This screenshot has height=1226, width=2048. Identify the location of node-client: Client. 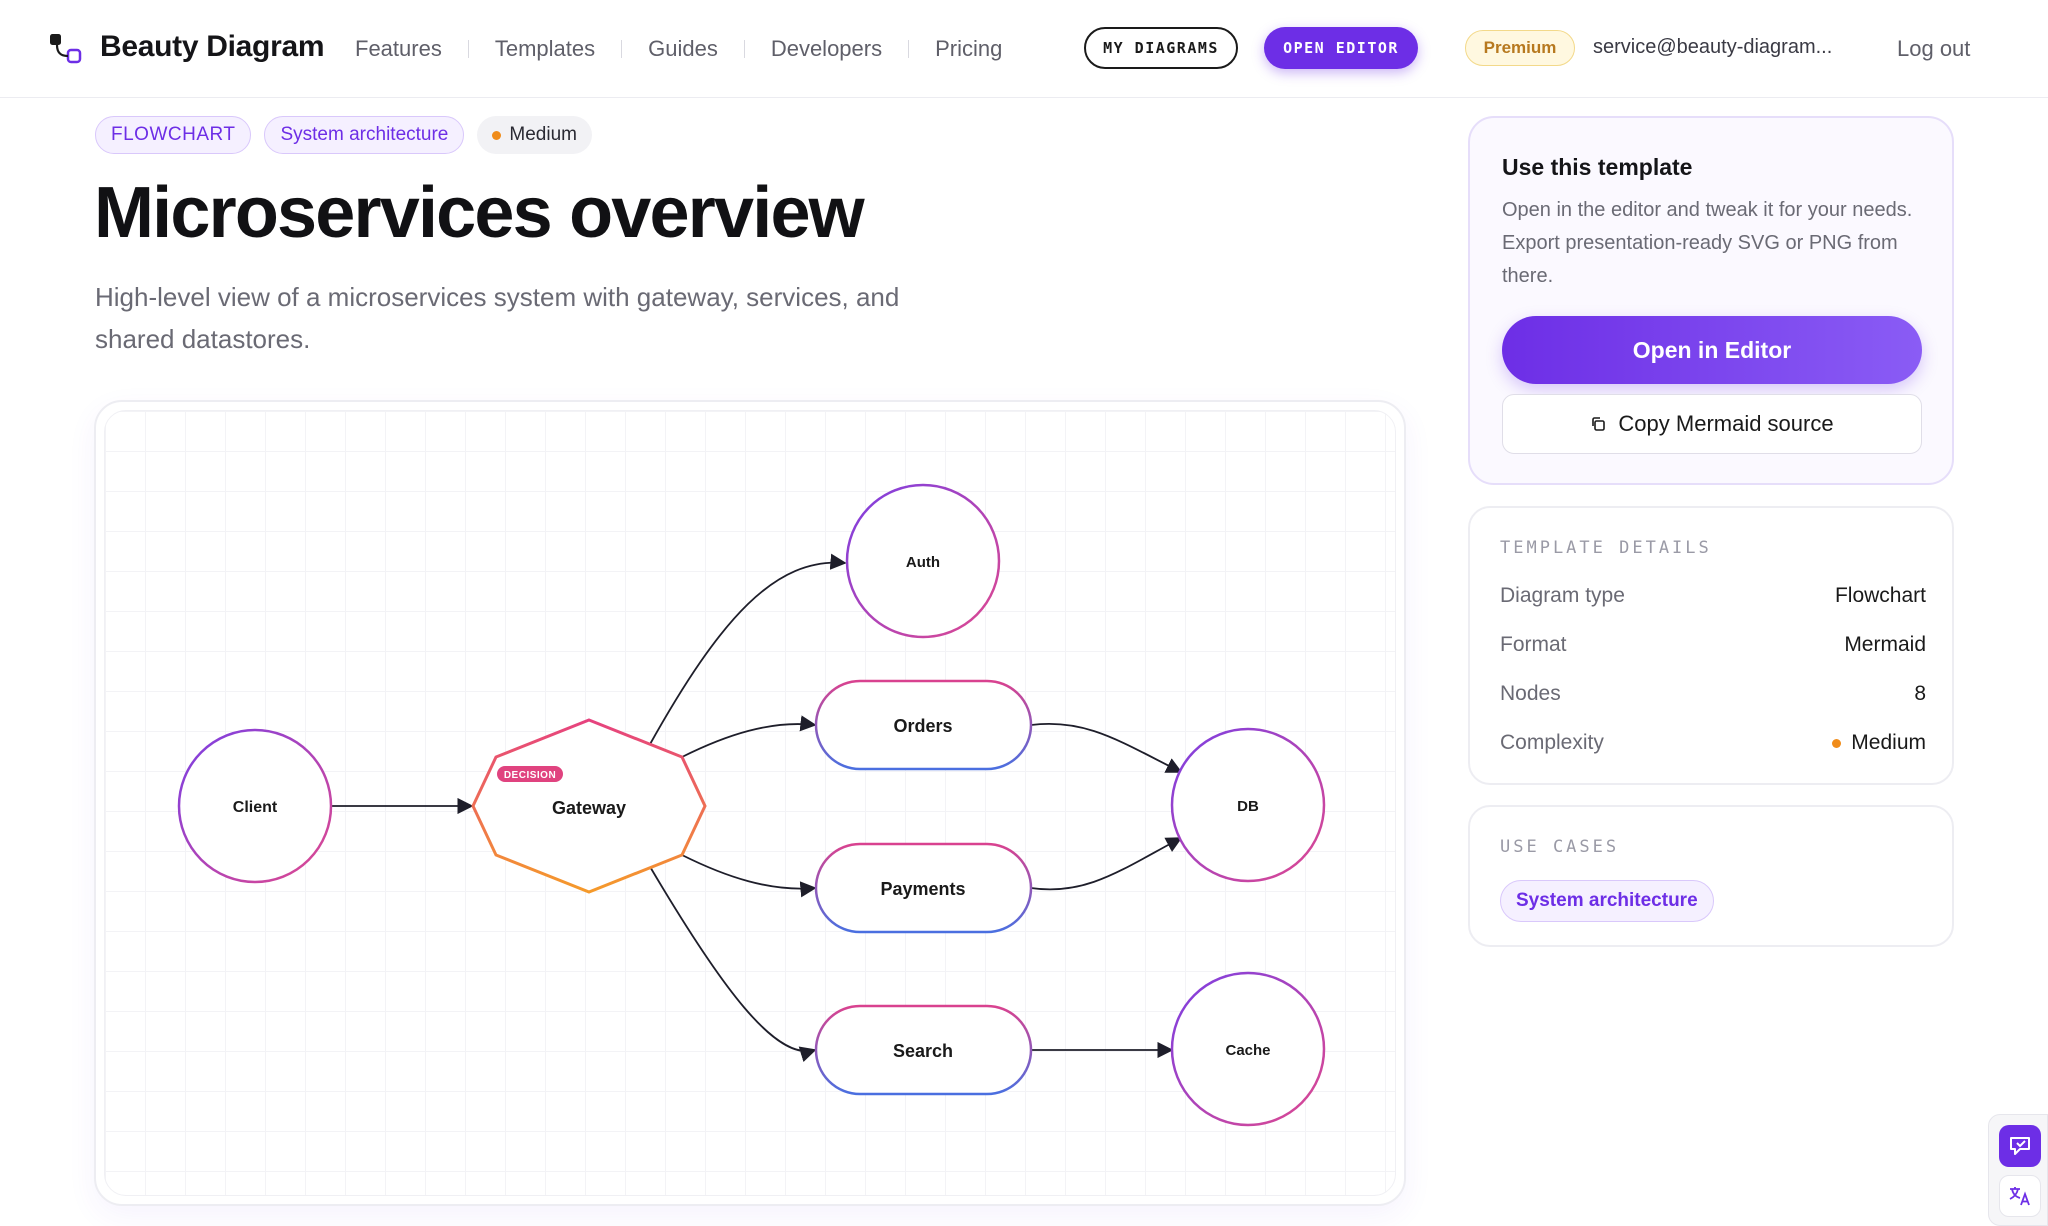
(255, 806).